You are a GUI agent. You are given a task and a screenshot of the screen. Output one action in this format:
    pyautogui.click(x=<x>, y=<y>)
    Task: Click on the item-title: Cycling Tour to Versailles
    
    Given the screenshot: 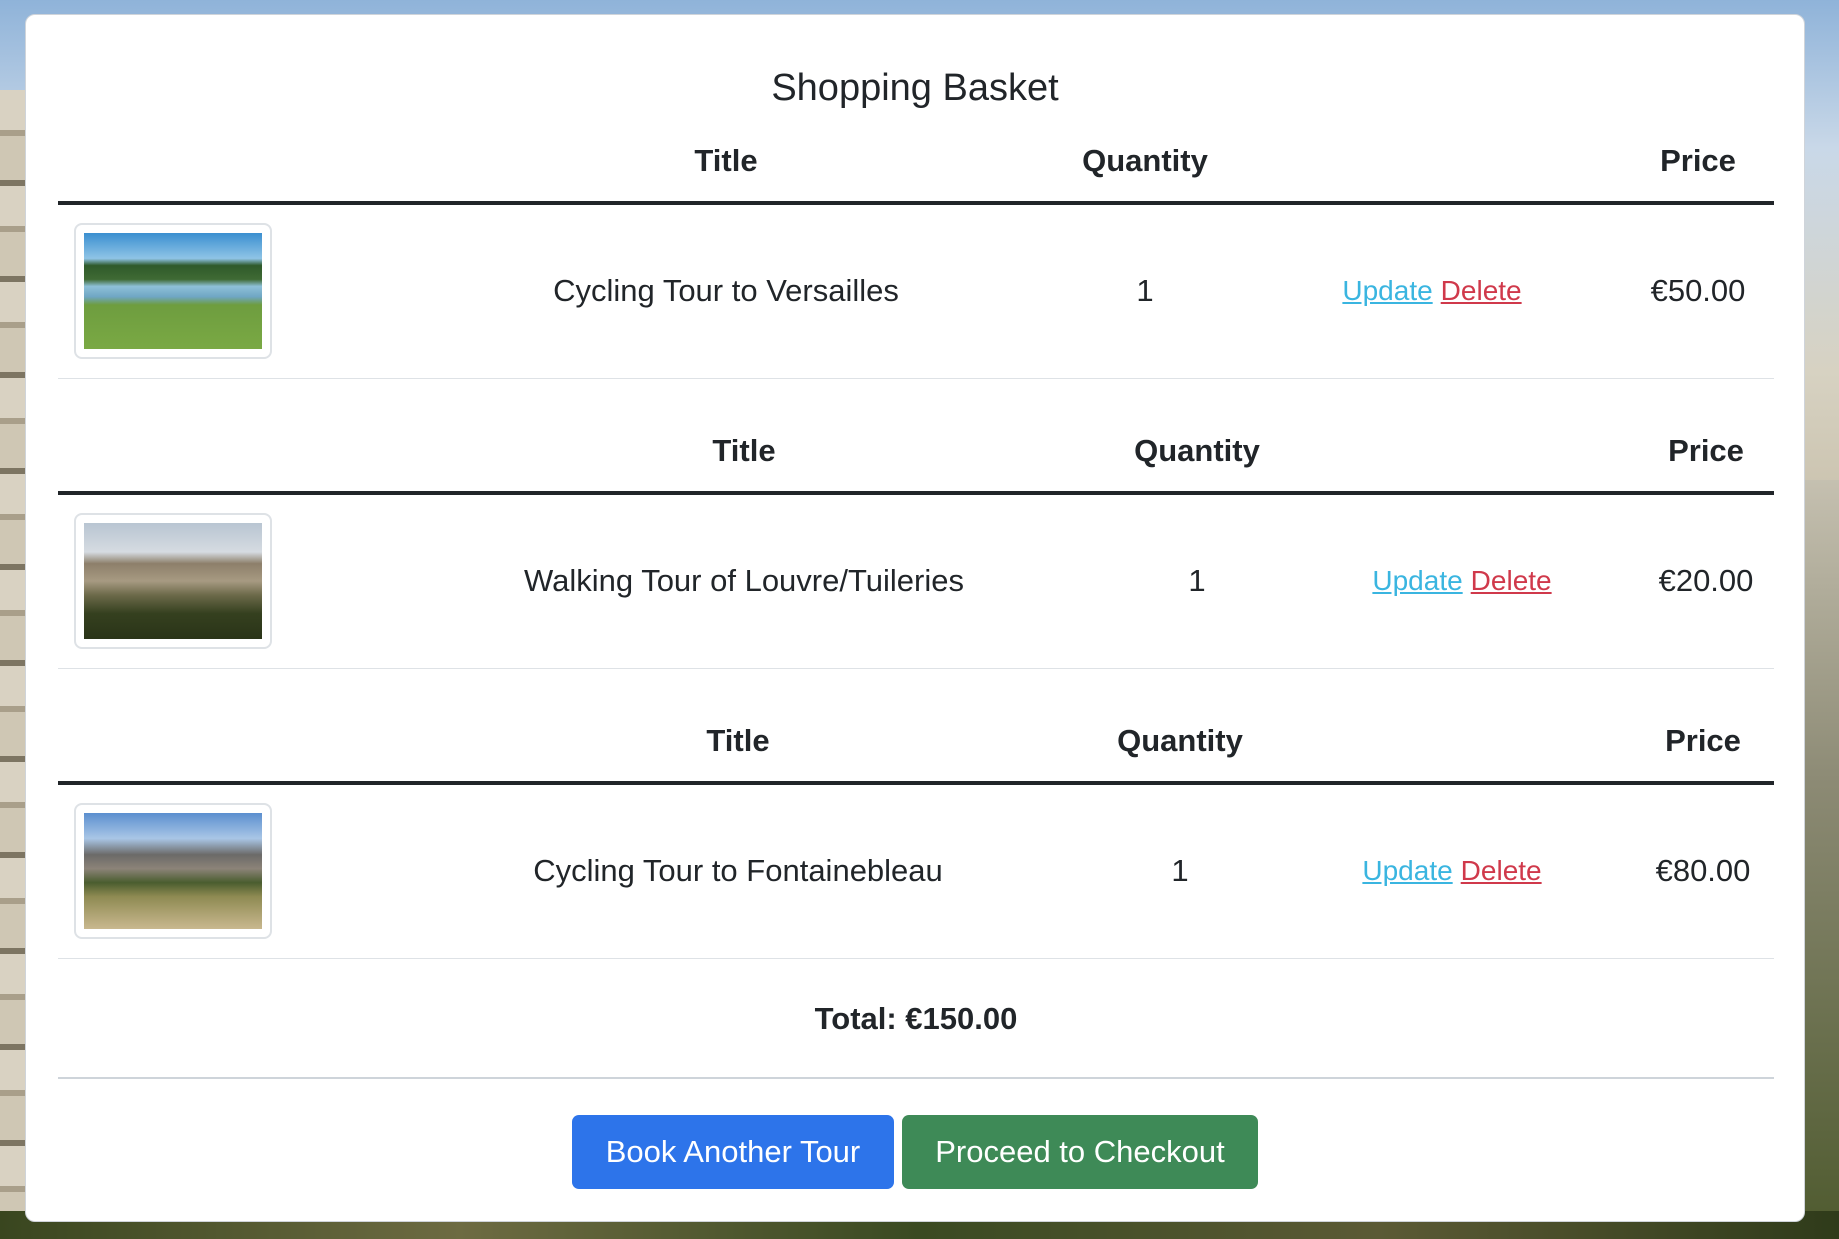 What is the action you would take?
    pyautogui.click(x=726, y=290)
    